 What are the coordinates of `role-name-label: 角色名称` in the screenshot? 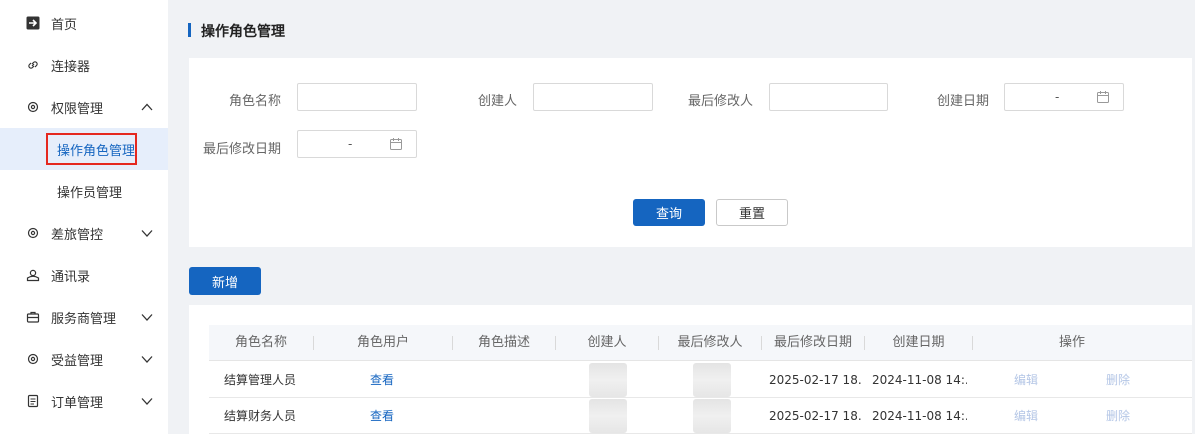 It's located at (254, 101).